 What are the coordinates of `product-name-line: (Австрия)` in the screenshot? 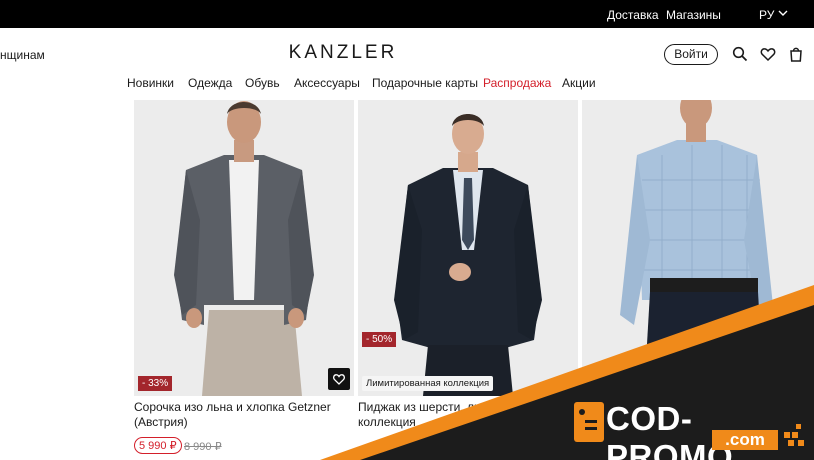 It's located at (161, 422).